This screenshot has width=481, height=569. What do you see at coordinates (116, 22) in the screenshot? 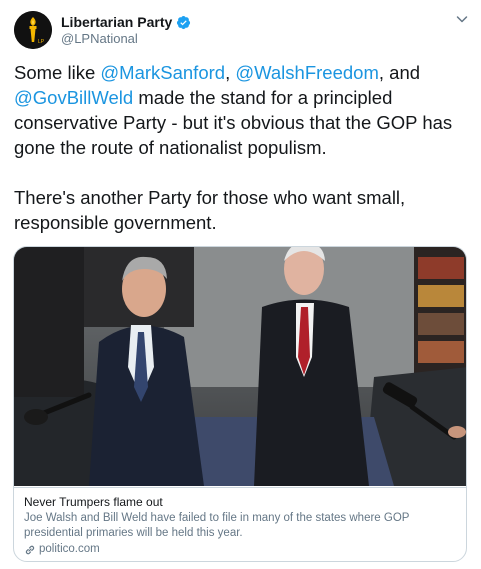
I see `account-name: Libertarian Party` at bounding box center [116, 22].